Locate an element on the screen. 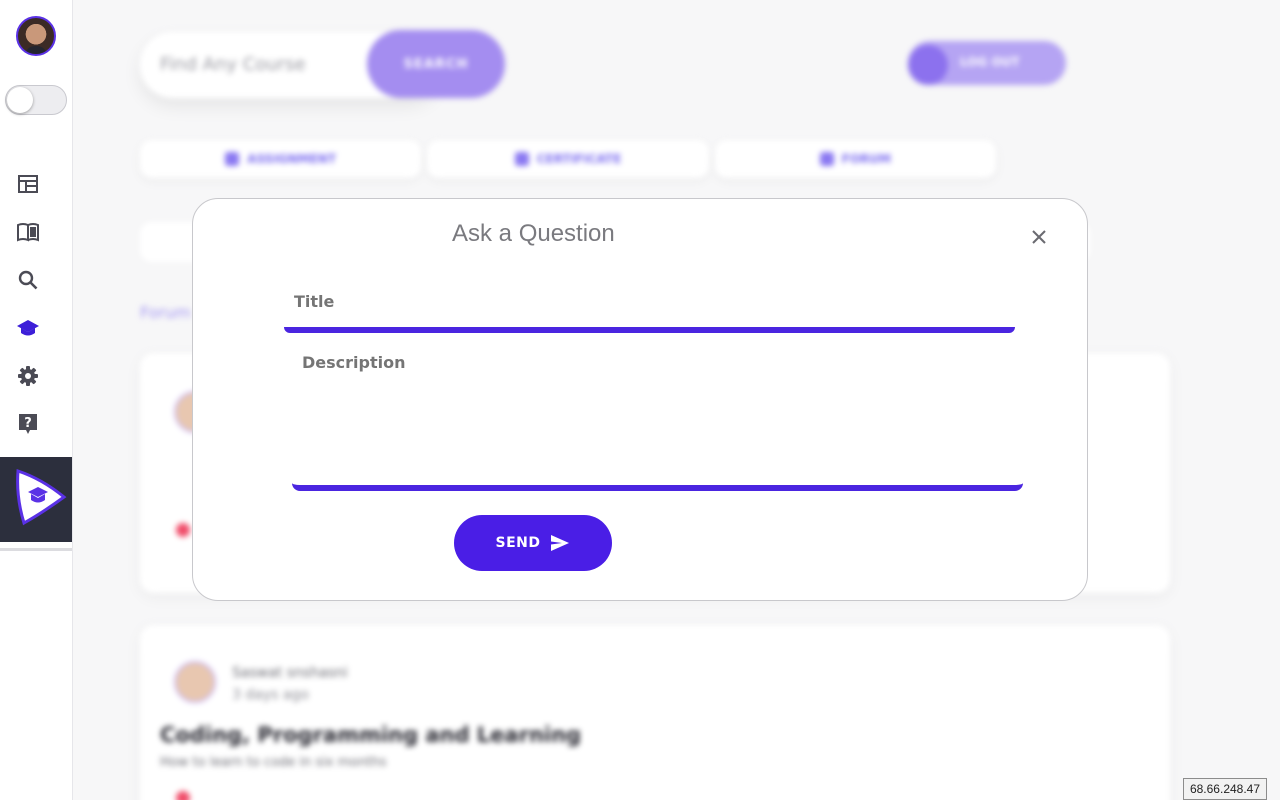 The width and height of the screenshot is (1280, 800). breadcrumb: Forum is located at coordinates (165, 312).